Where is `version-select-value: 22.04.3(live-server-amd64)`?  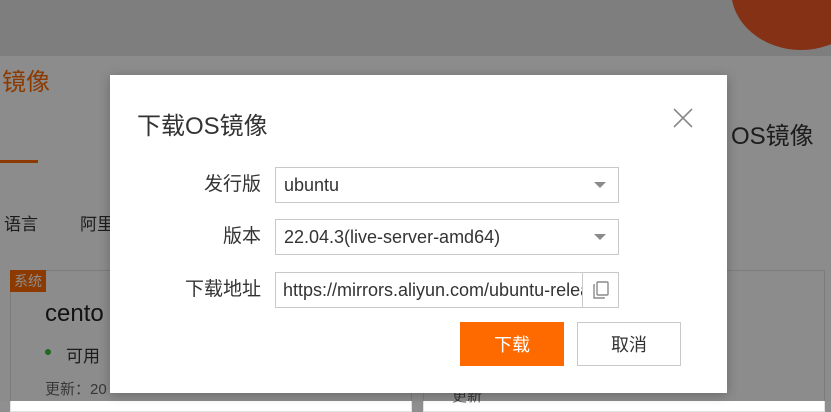 version-select-value: 22.04.3(live-server-amd64) is located at coordinates (392, 237).